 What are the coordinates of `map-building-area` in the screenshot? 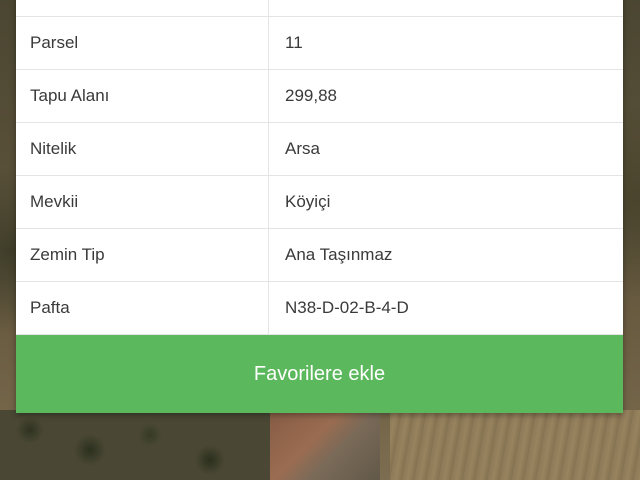 It's located at (325, 446).